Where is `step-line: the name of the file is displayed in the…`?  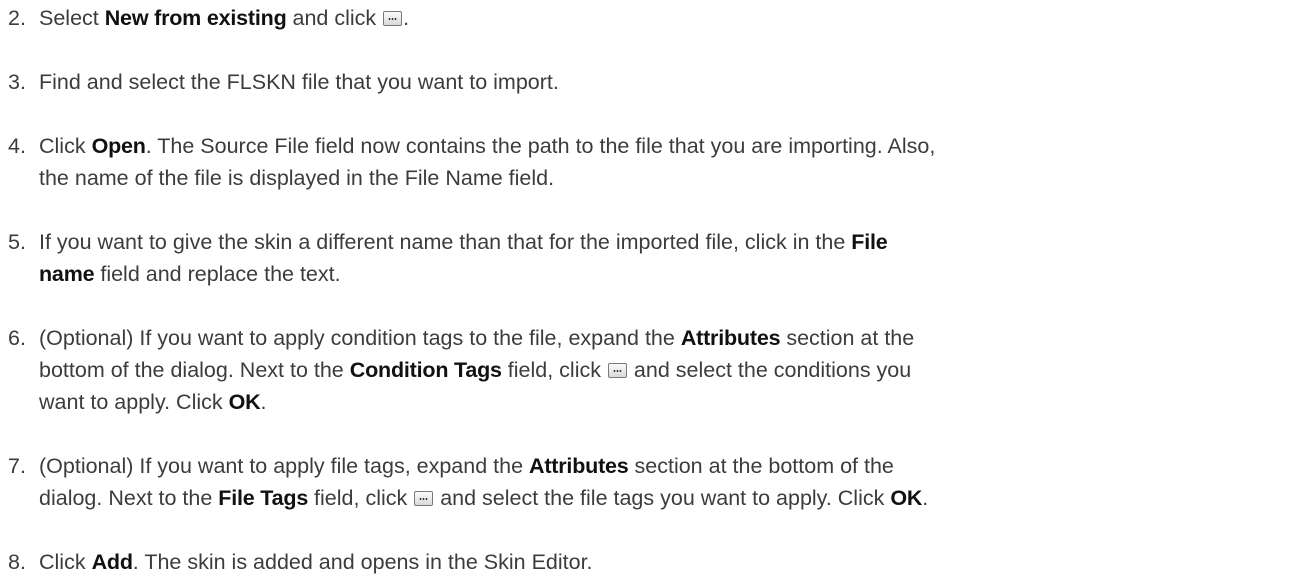 step-line: the name of the file is displayed in the… is located at coordinates (666, 178).